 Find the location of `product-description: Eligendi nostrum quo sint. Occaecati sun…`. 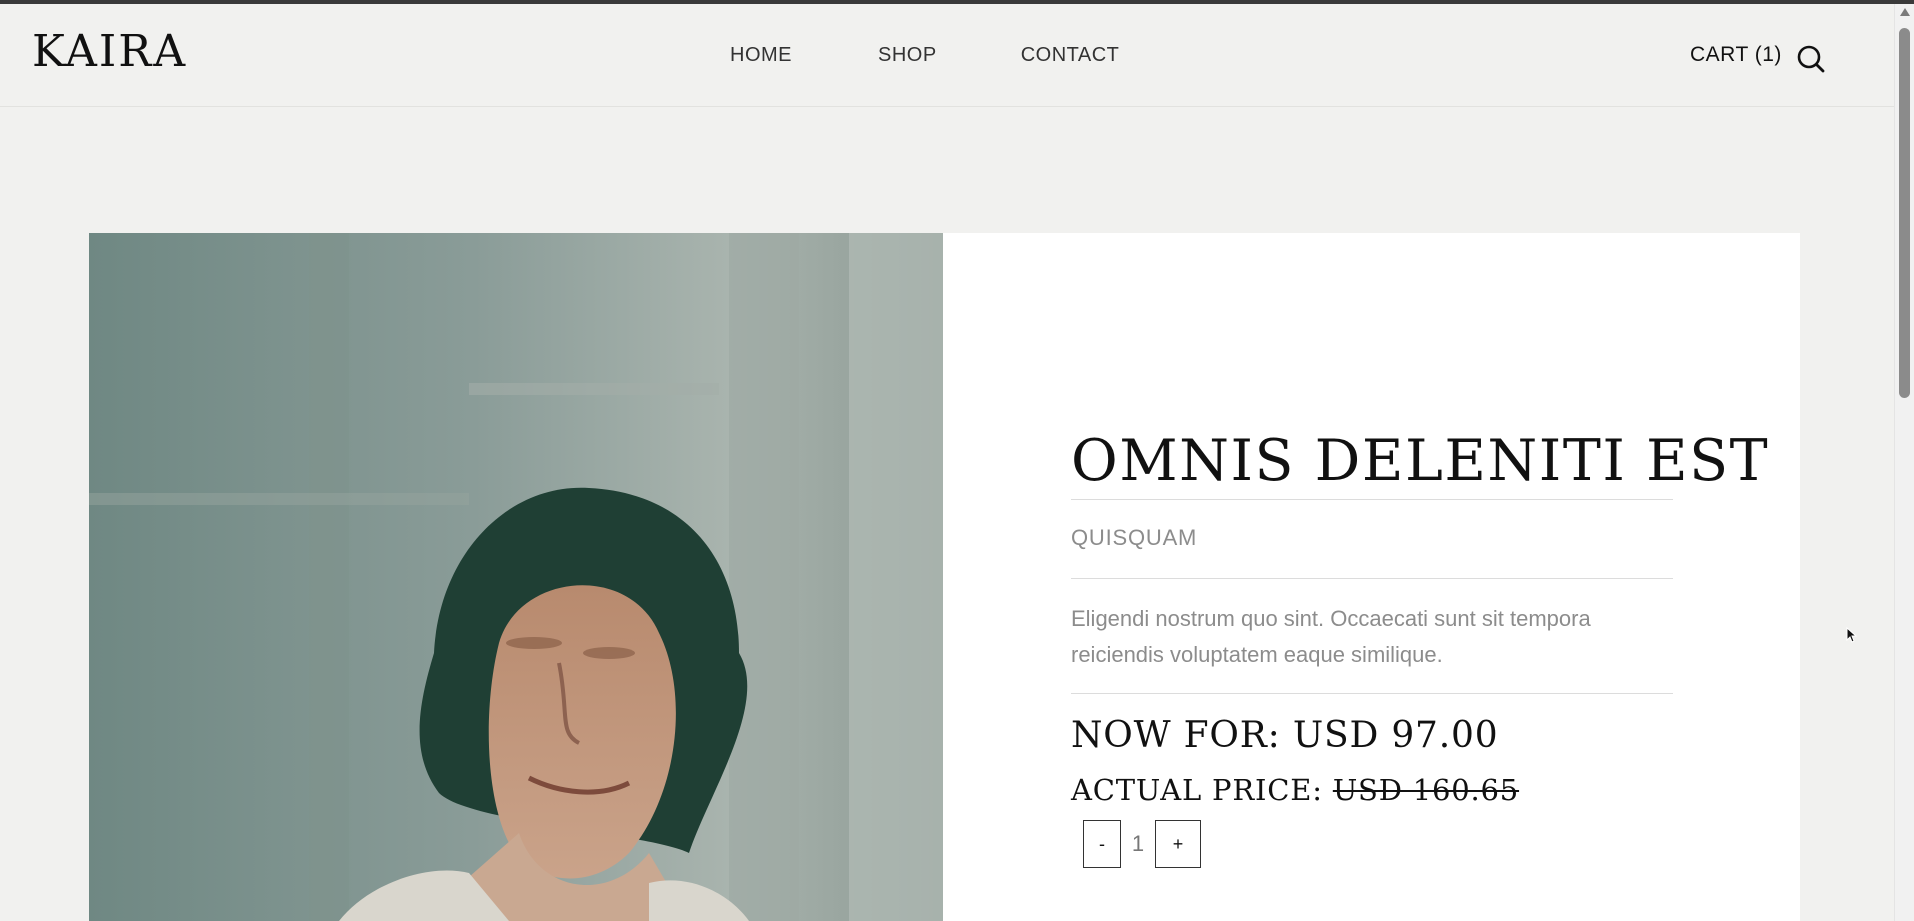

product-description: Eligendi nostrum quo sint. Occaecati sun… is located at coordinates (1331, 636).